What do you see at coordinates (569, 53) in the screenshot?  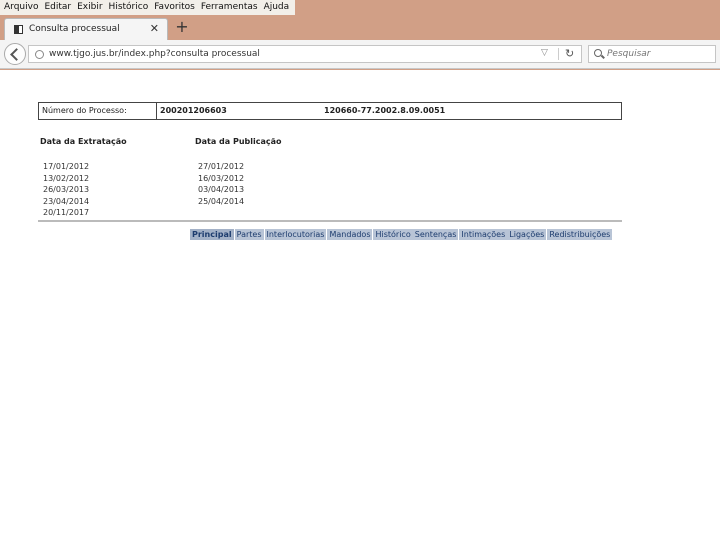 I see `reload-icon: ↻` at bounding box center [569, 53].